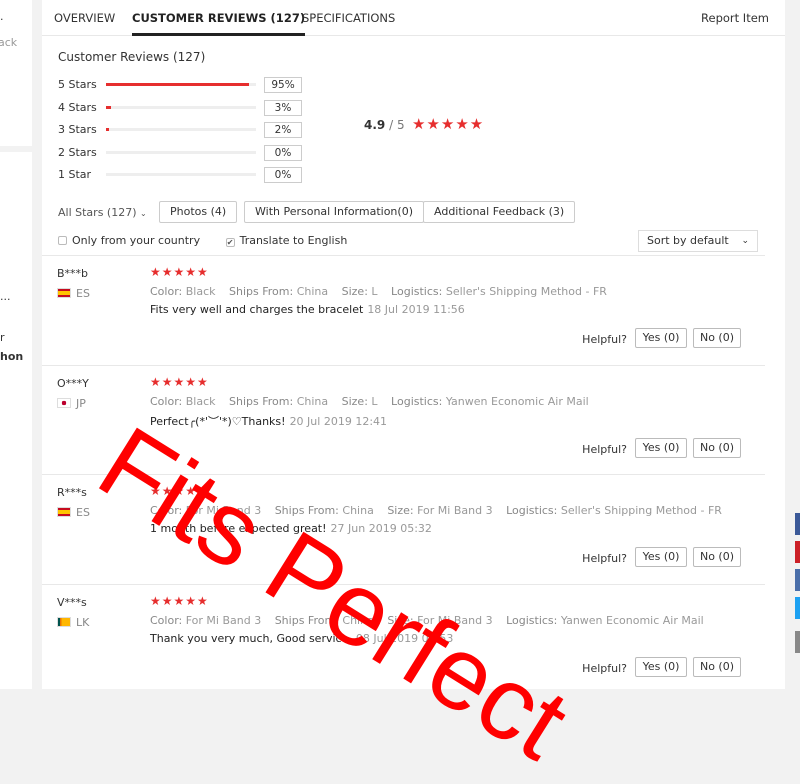 This screenshot has width=800, height=784. Describe the element at coordinates (73, 273) in the screenshot. I see `reviewer-name: B***b` at that location.